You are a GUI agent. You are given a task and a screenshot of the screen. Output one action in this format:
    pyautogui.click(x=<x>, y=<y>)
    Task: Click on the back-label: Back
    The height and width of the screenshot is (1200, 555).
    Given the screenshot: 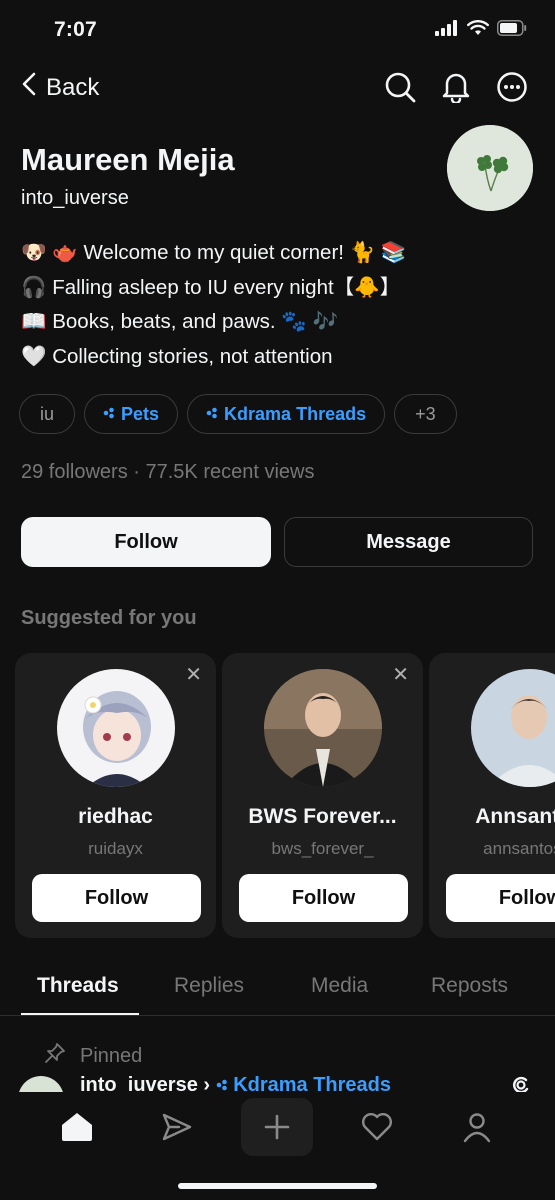 What is the action you would take?
    pyautogui.click(x=73, y=87)
    